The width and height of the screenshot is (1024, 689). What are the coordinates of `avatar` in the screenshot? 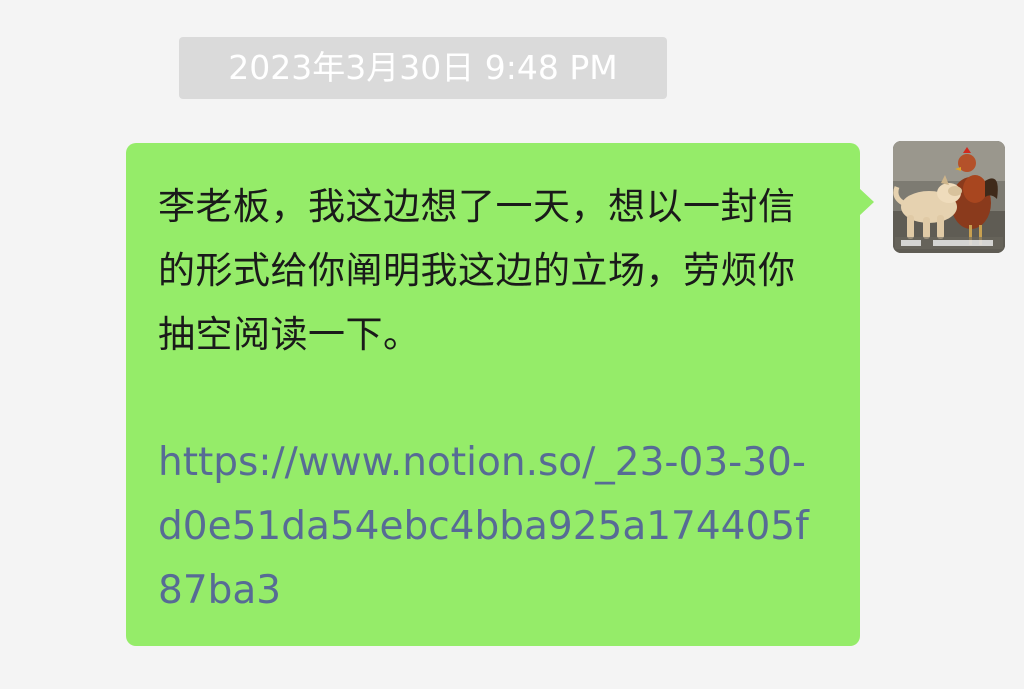 It's located at (949, 197).